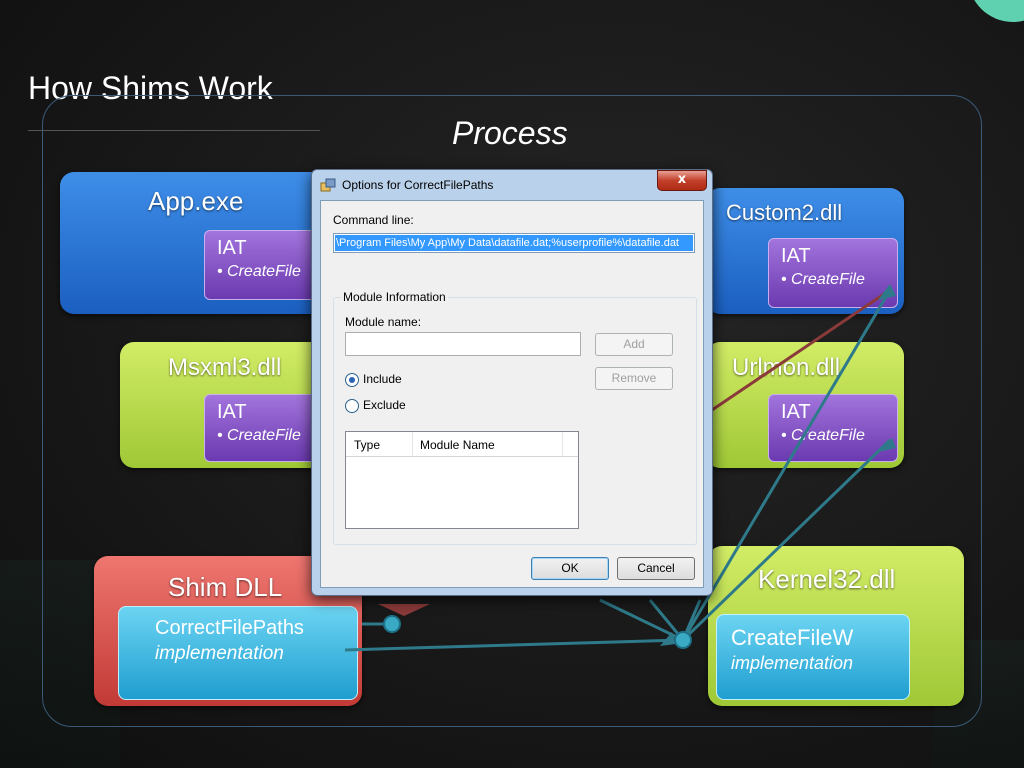 The image size is (1024, 768). I want to click on module-list-header: Type Module Name, so click(462, 444).